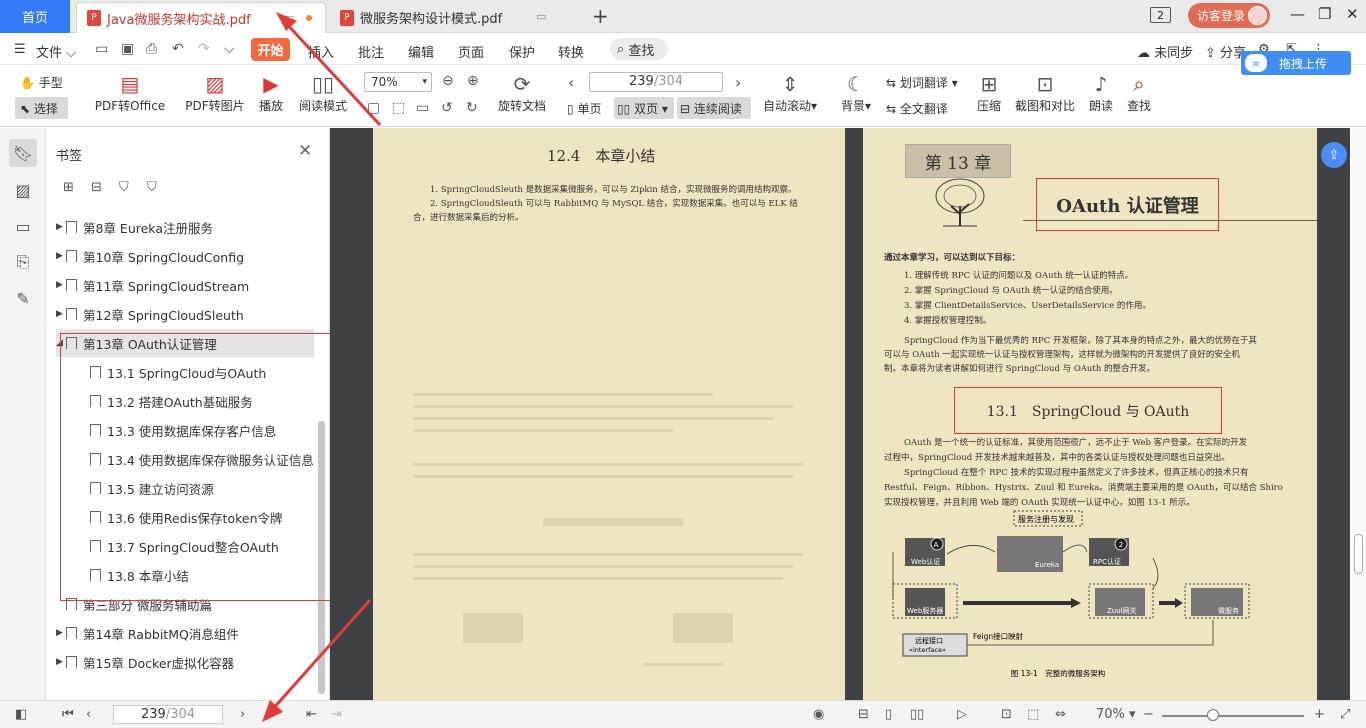 This screenshot has width=1366, height=728. I want to click on eye-protection-icon: ◉, so click(818, 714).